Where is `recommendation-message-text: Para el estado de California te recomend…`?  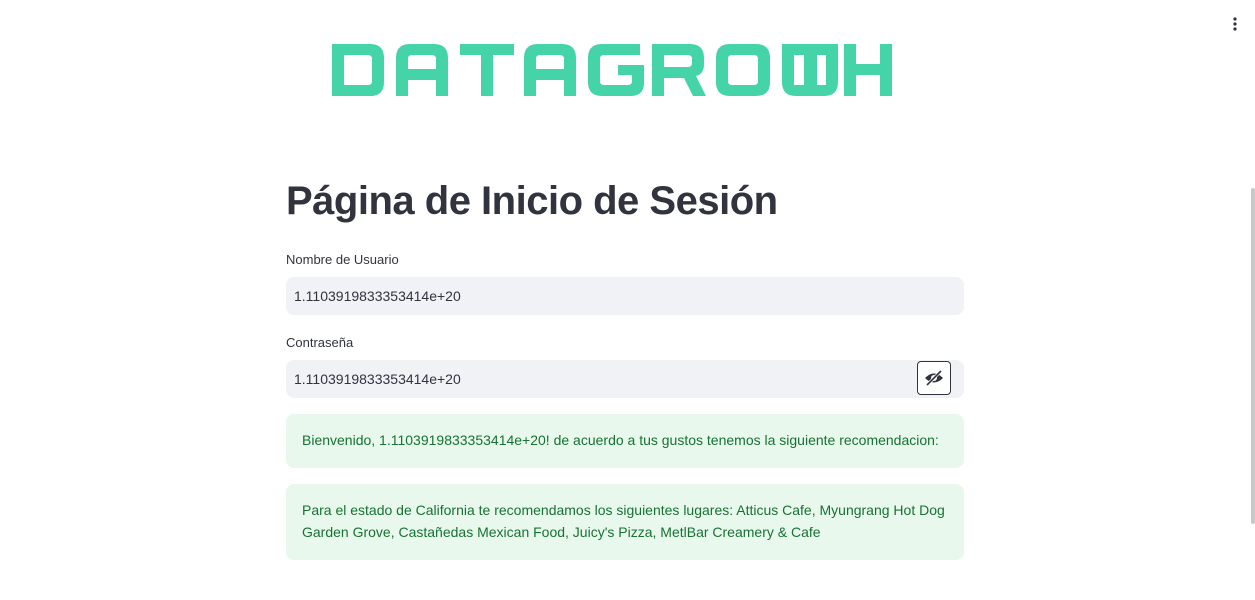 recommendation-message-text: Para el estado de California te recomend… is located at coordinates (623, 521).